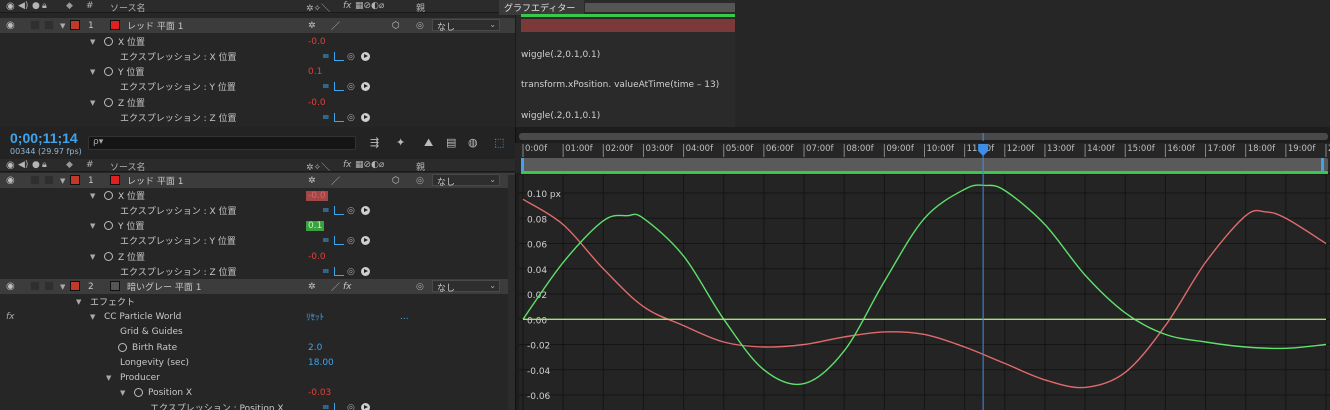 The height and width of the screenshot is (410, 1330). Describe the element at coordinates (628, 118) in the screenshot. I see `expression-text-z: wiggle(.2,0.1,0.1)` at that location.